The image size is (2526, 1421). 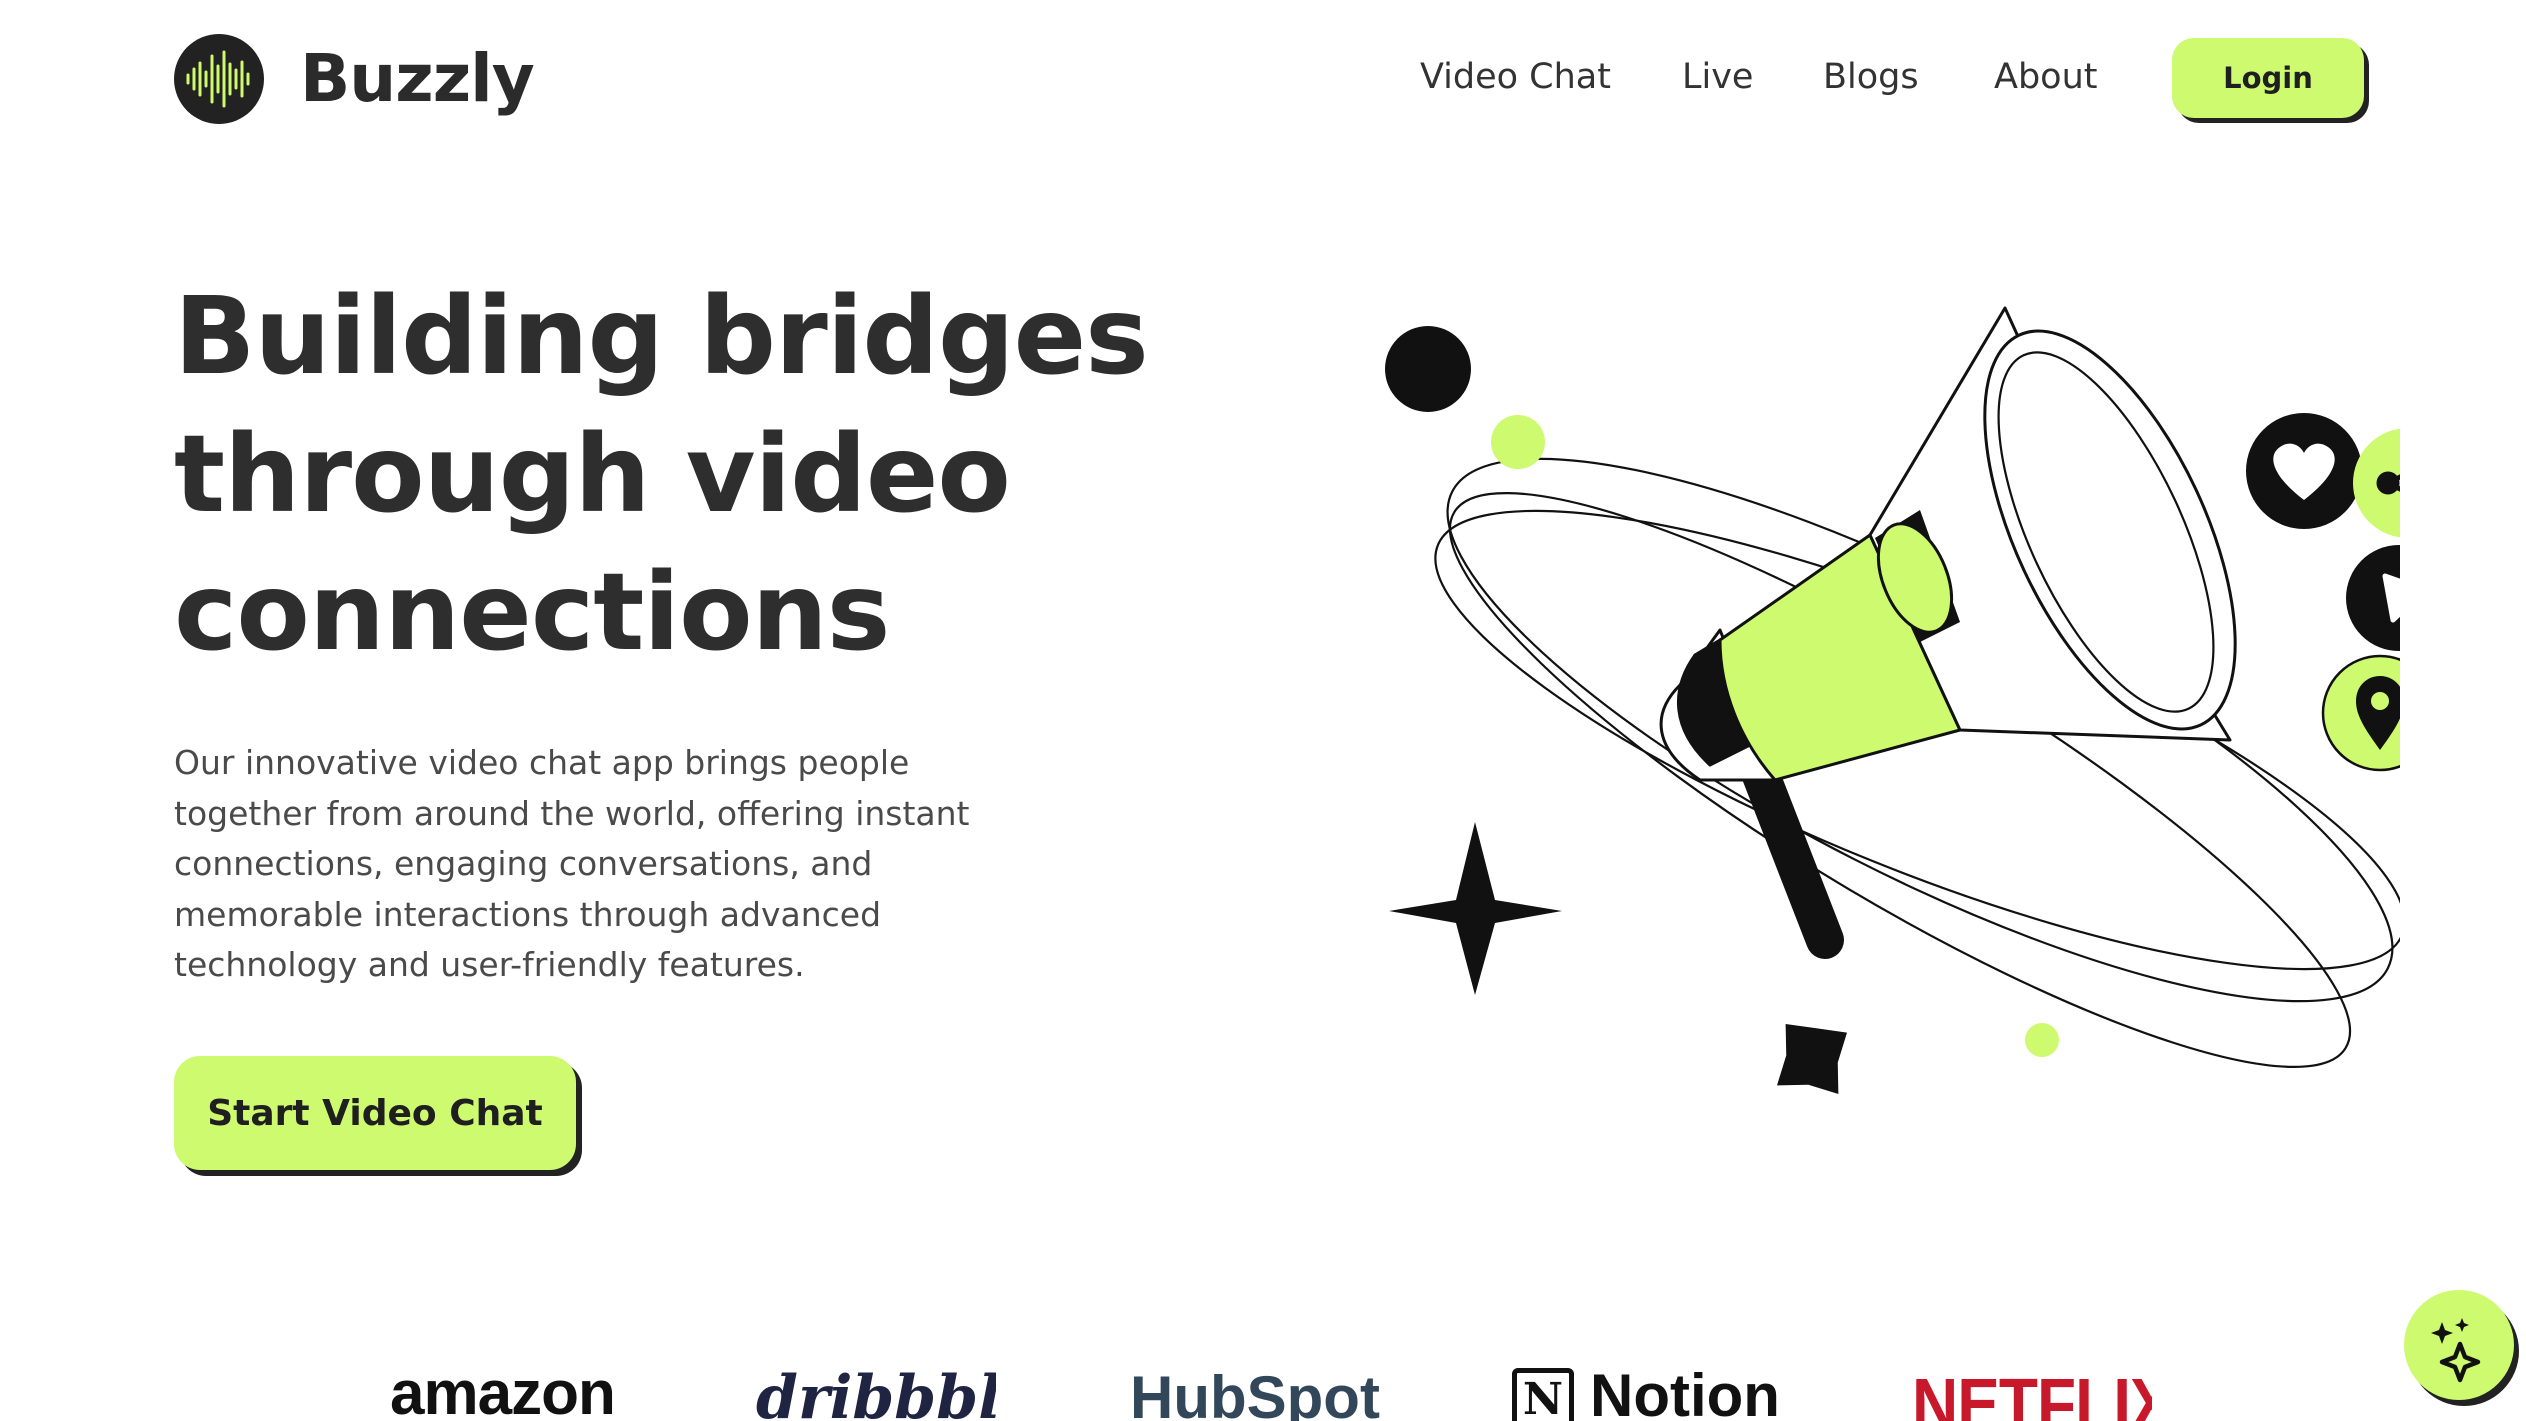 What do you see at coordinates (417, 79) in the screenshot?
I see `brand-name: Buzzly` at bounding box center [417, 79].